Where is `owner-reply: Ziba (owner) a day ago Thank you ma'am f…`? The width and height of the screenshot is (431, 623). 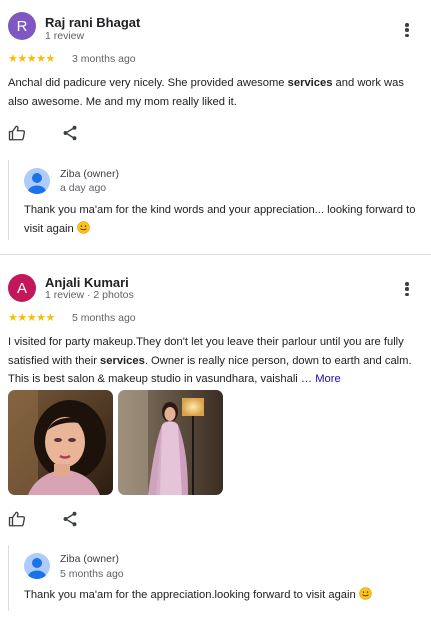 owner-reply: Ziba (owner) a day ago Thank you ma'am f… is located at coordinates (215, 200).